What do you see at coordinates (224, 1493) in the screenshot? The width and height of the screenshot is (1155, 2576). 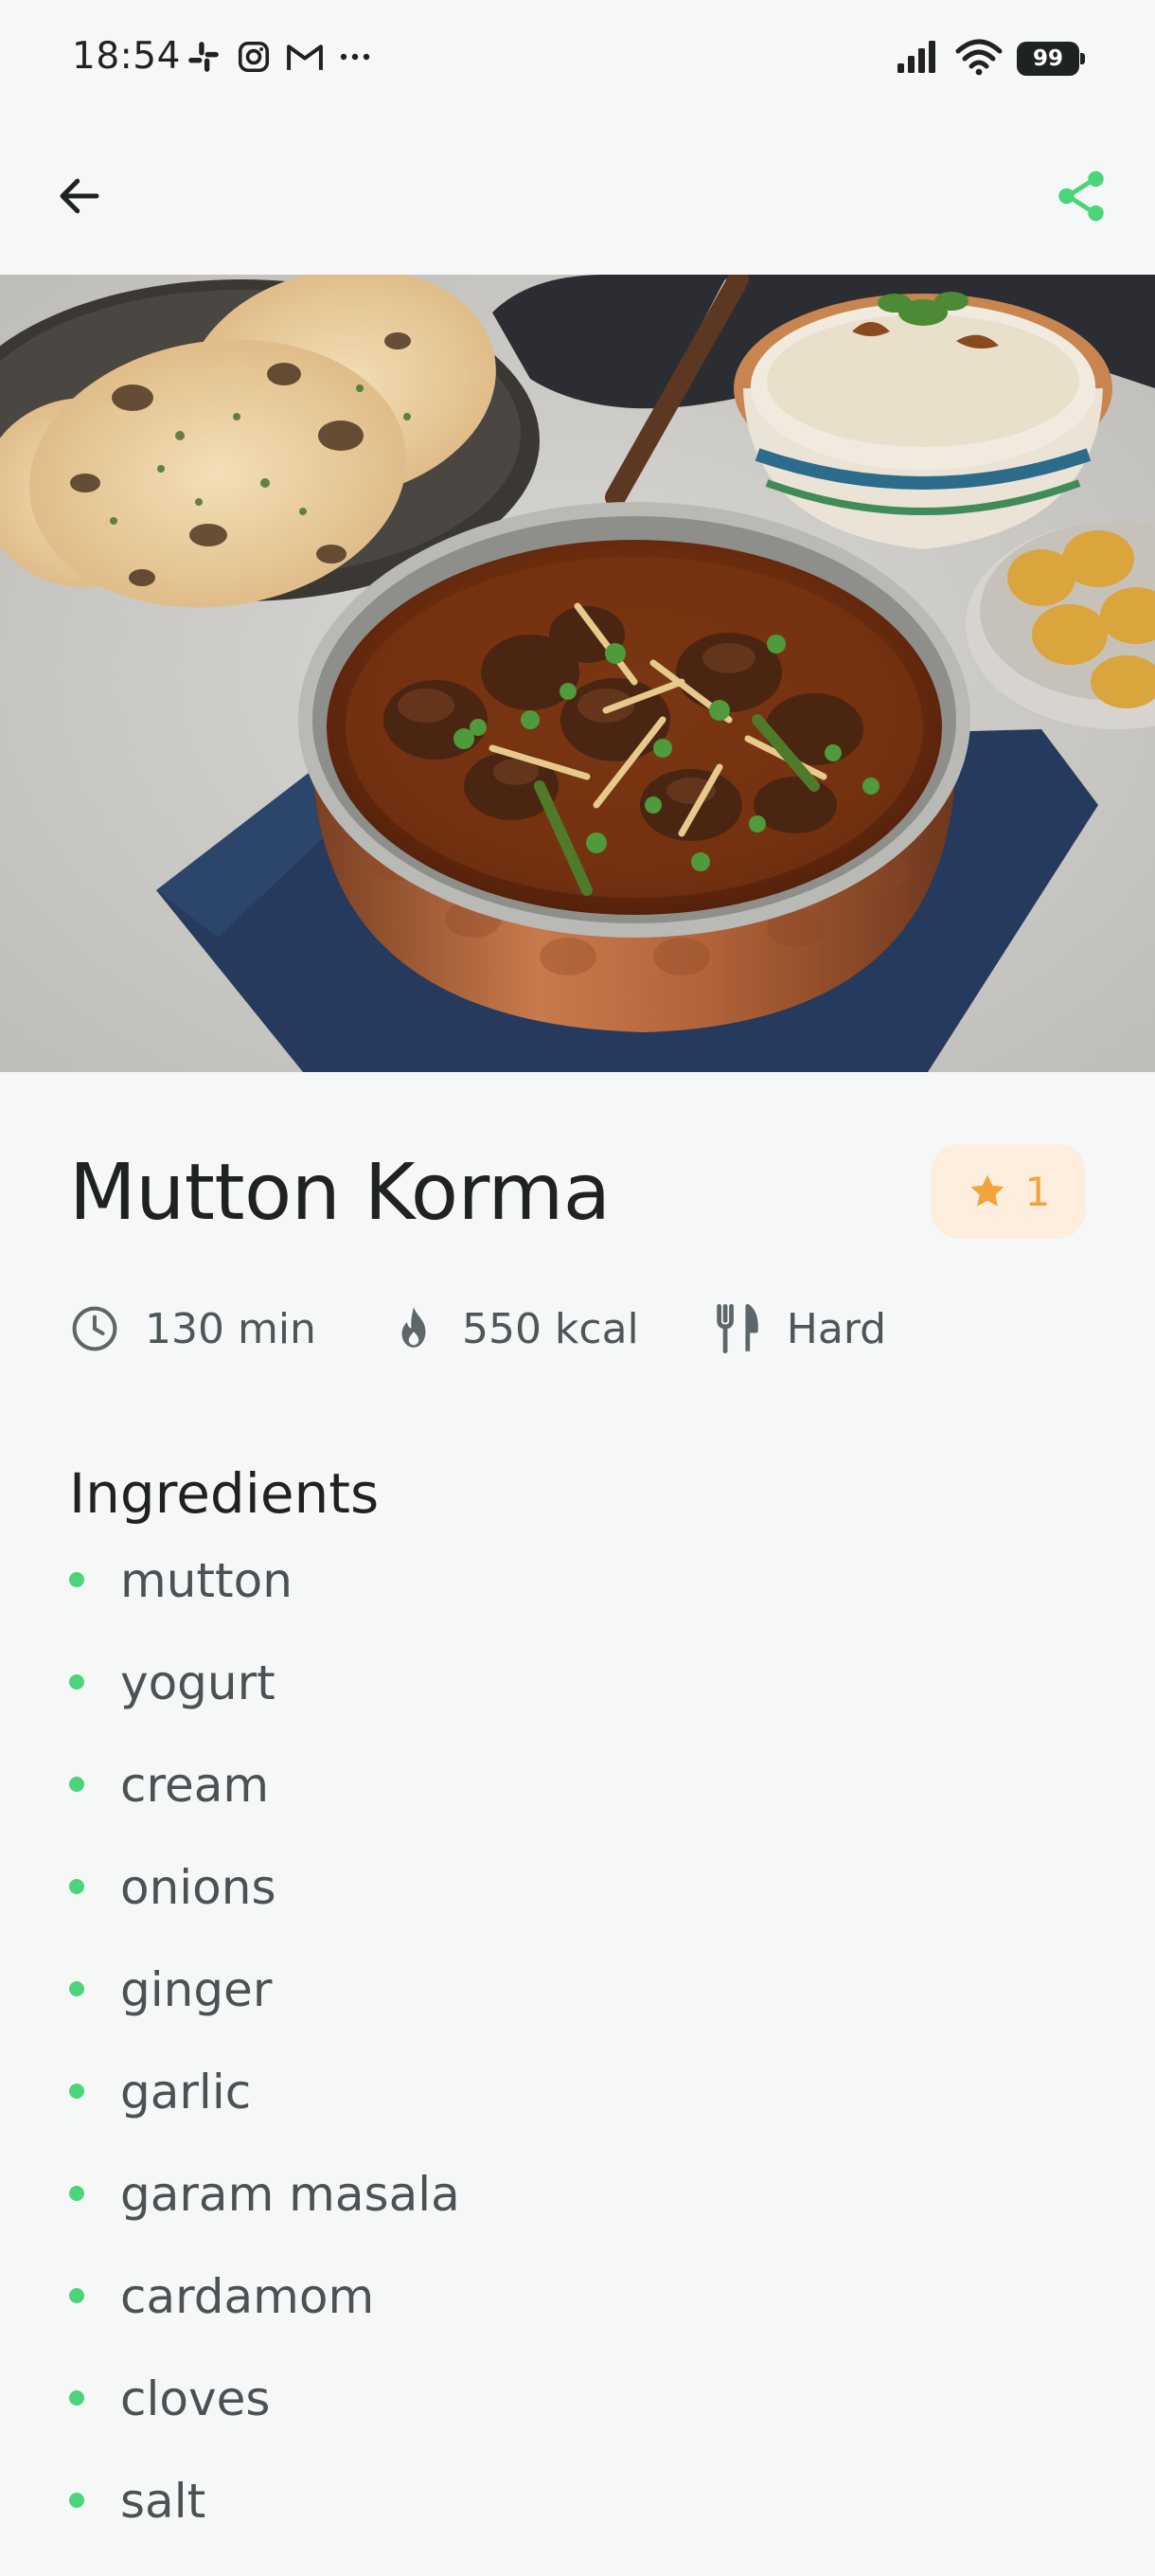 I see `ingredients-title: Ingredients` at bounding box center [224, 1493].